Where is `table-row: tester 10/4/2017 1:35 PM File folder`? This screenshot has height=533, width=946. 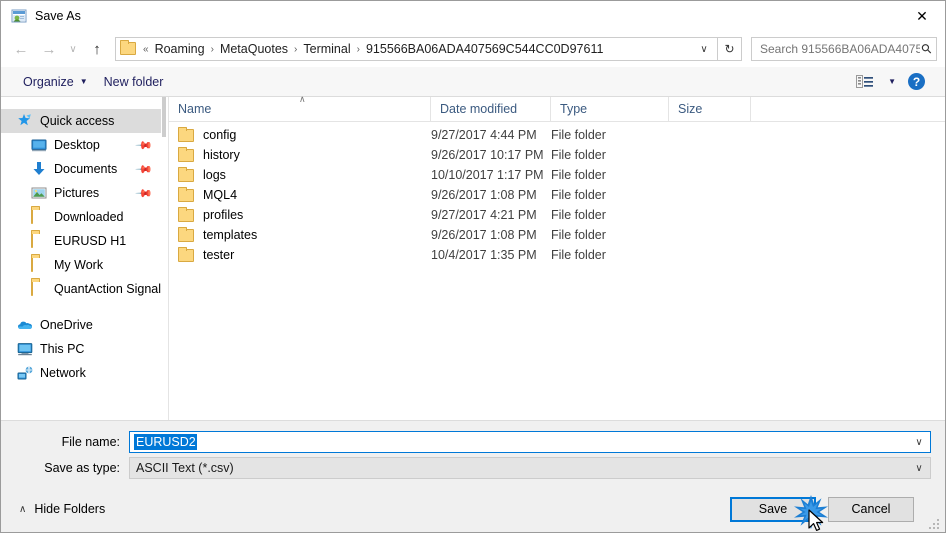 table-row: tester 10/4/2017 1:35 PM File folder is located at coordinates (557, 255).